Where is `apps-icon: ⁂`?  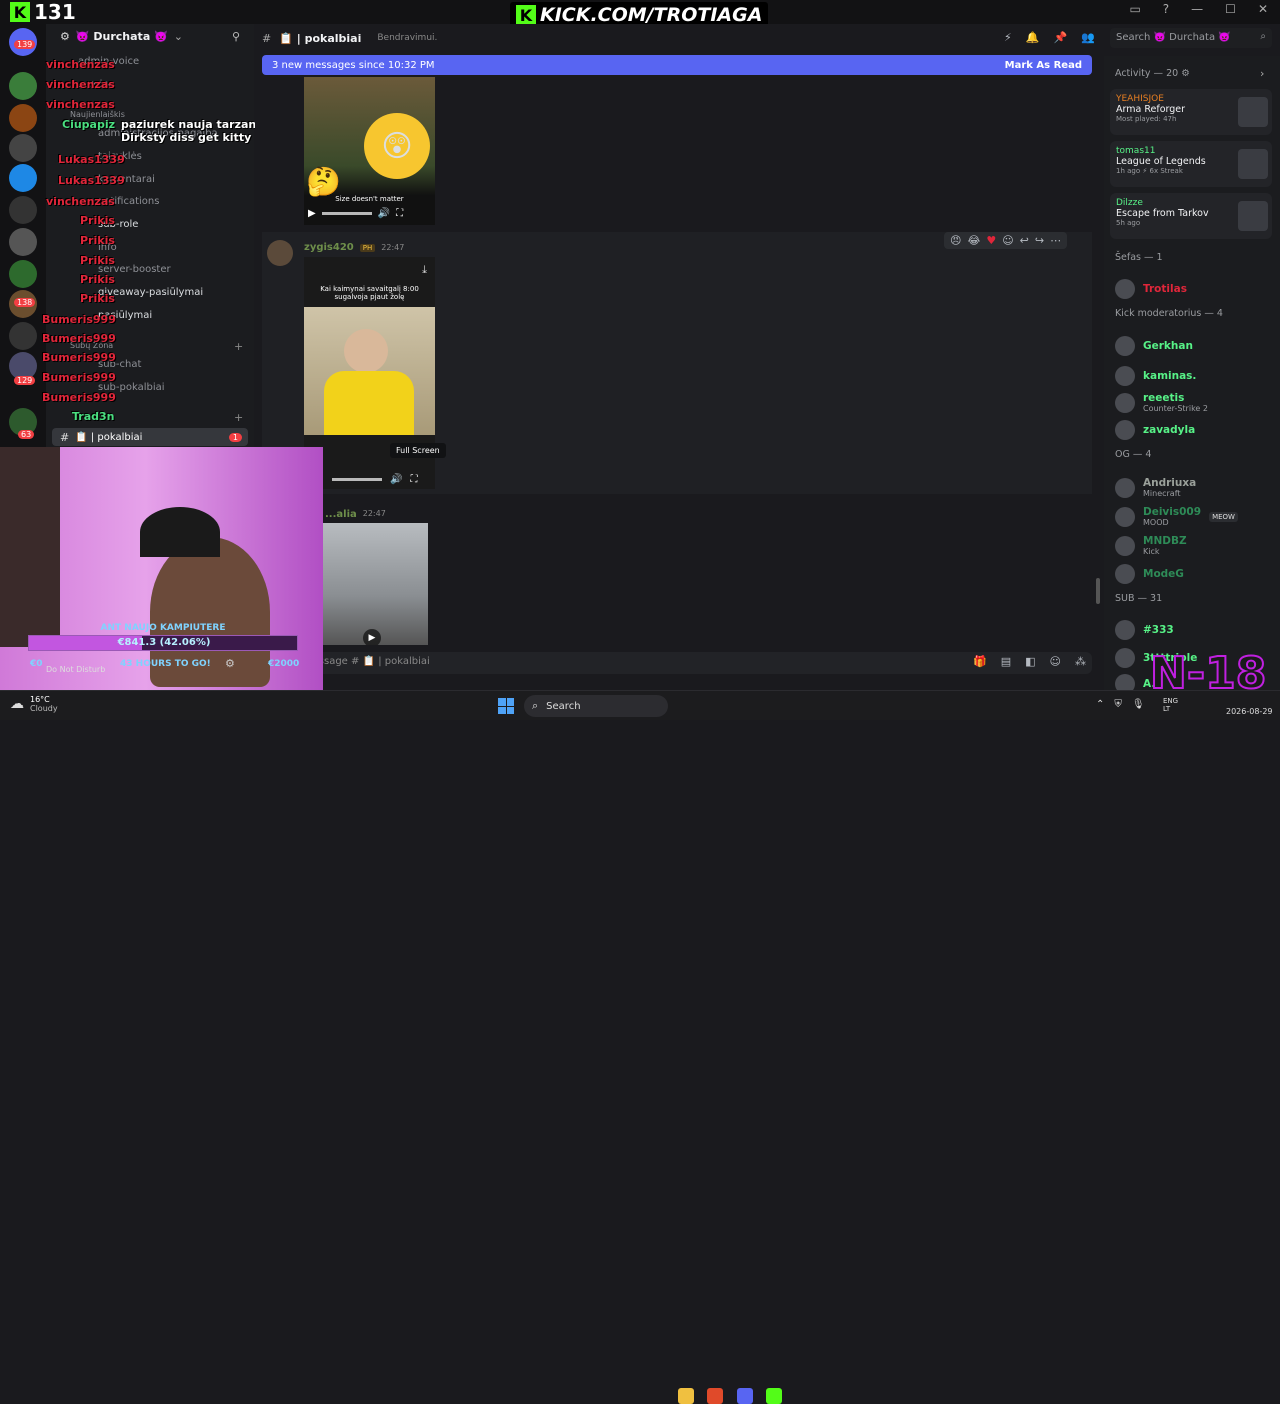
apps-icon: ⁂ is located at coordinates (1080, 661).